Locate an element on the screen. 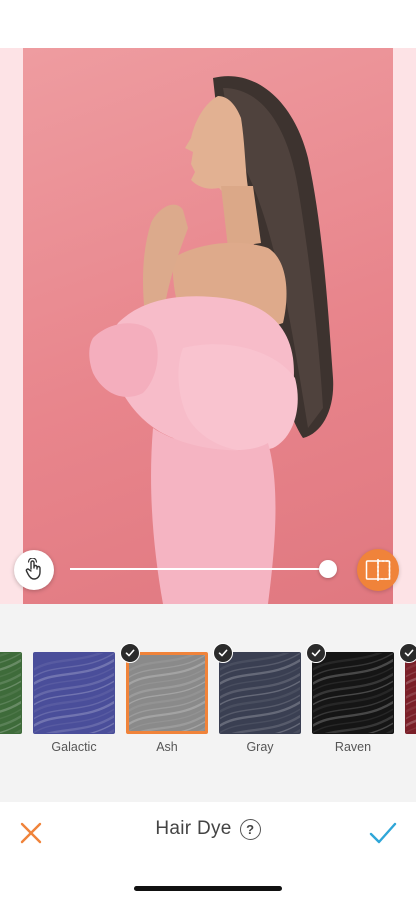 Image resolution: width=416 pixels, height=900 pixels. help-icon: ? is located at coordinates (250, 829).